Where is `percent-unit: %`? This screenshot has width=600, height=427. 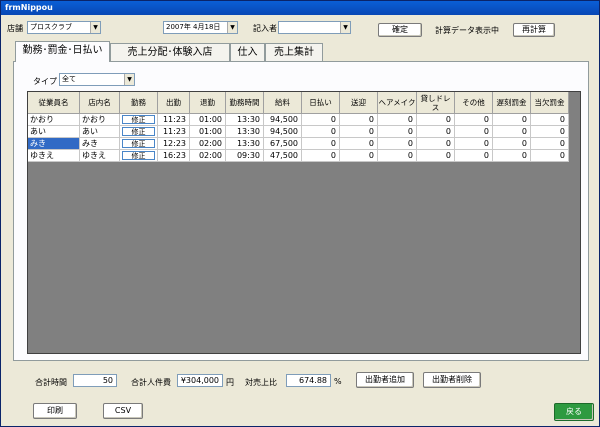
percent-unit: % is located at coordinates (338, 381).